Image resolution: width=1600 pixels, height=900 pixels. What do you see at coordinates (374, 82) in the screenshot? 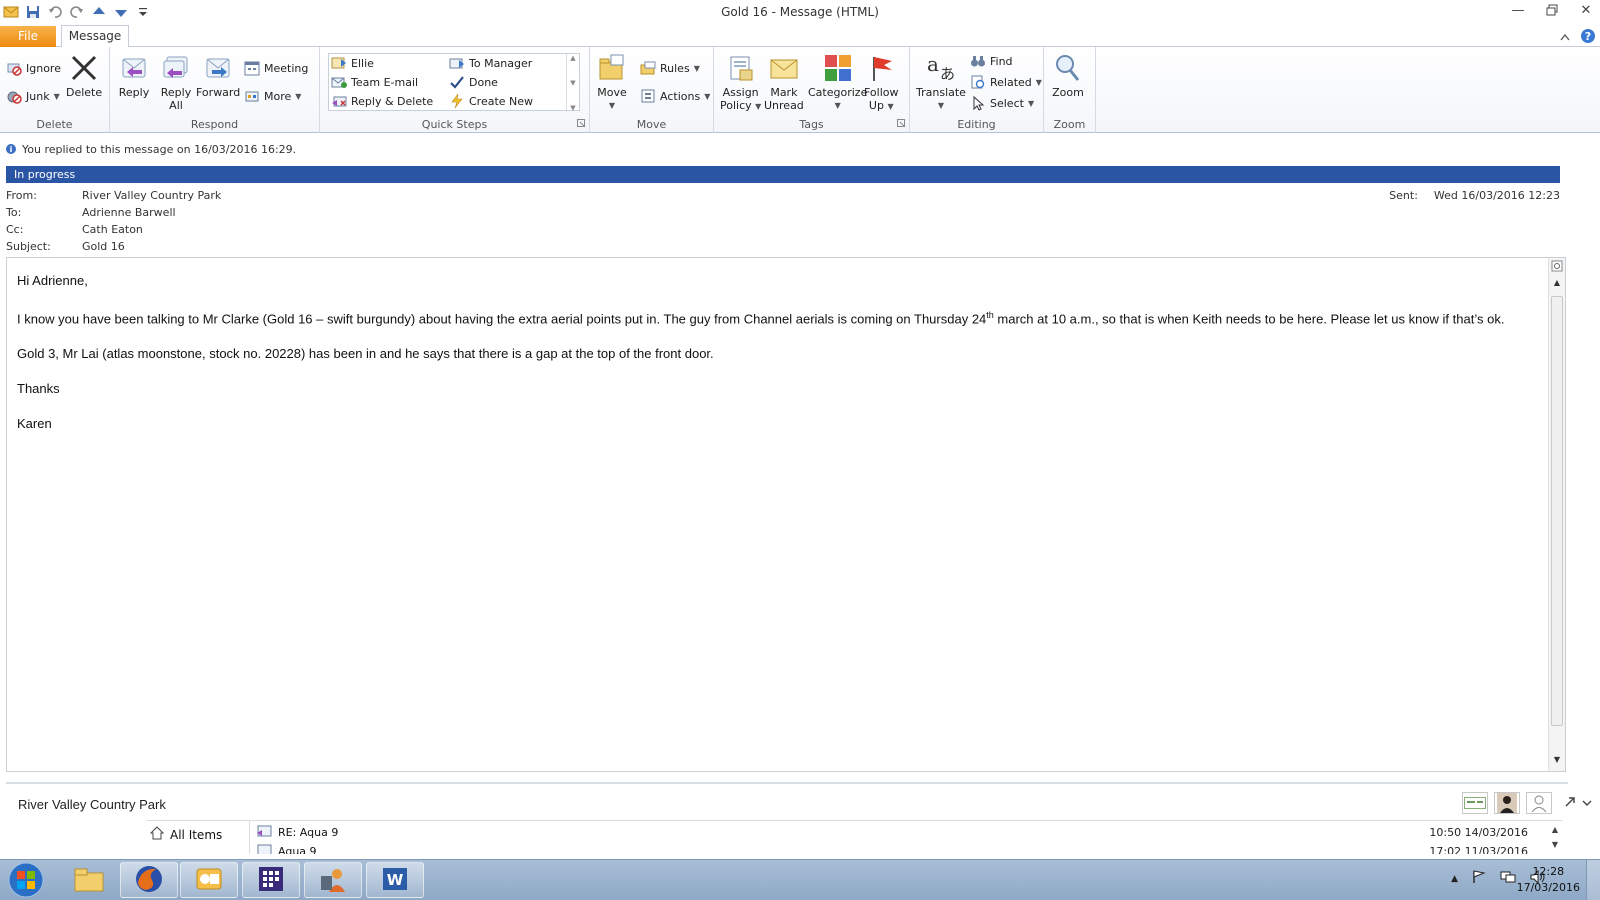
I see `quick-step-team-email: Team E-mail` at bounding box center [374, 82].